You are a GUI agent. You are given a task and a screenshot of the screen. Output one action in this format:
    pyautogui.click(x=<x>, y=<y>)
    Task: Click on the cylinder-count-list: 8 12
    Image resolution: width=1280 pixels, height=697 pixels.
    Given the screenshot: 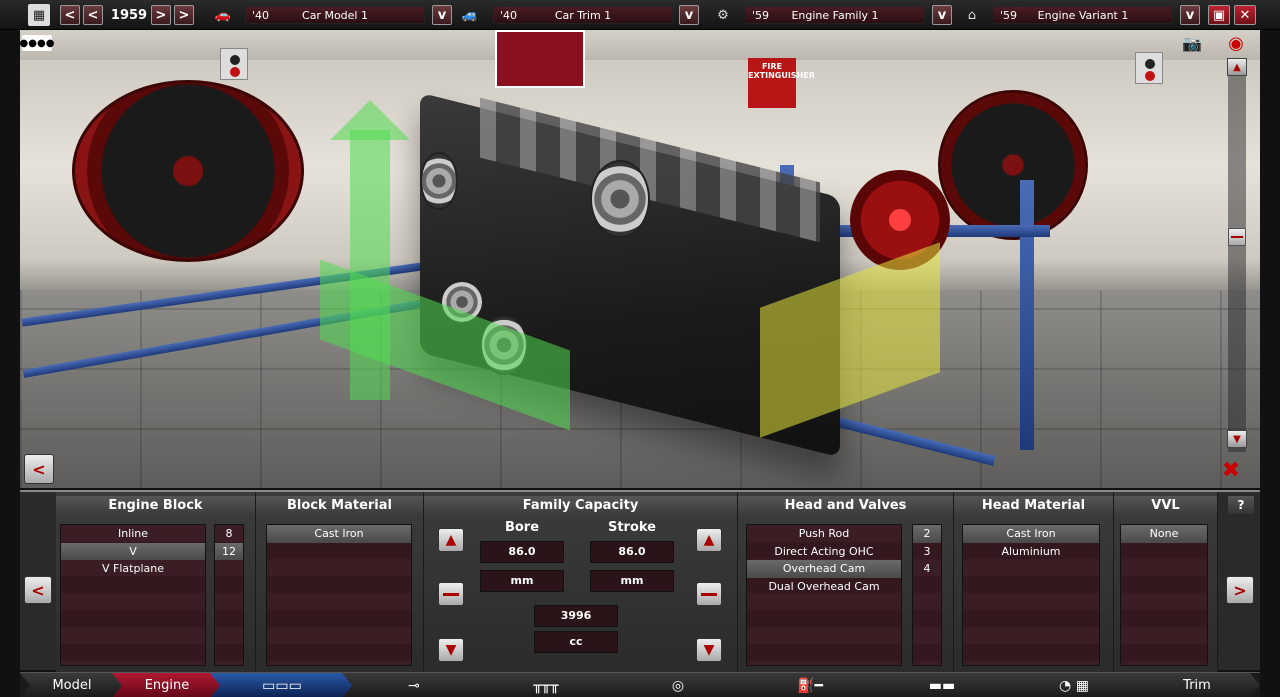 What is the action you would take?
    pyautogui.click(x=229, y=595)
    